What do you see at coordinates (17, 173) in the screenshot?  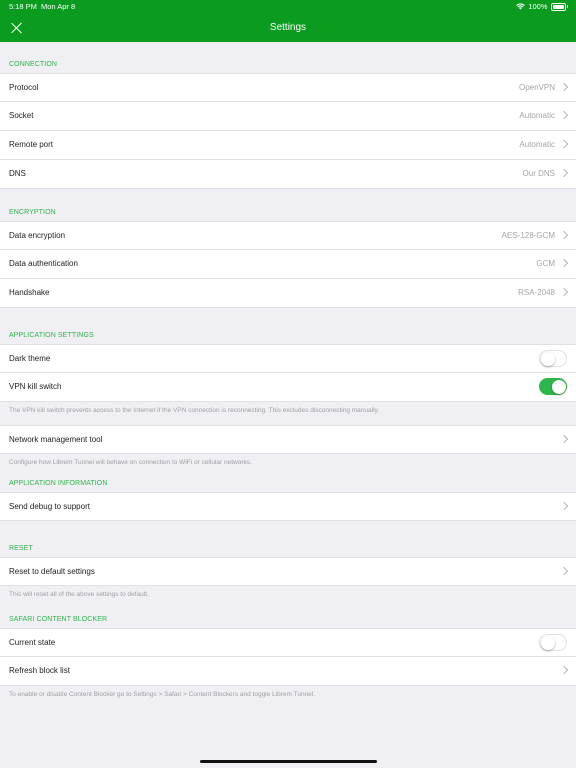 I see `row-label: DNS` at bounding box center [17, 173].